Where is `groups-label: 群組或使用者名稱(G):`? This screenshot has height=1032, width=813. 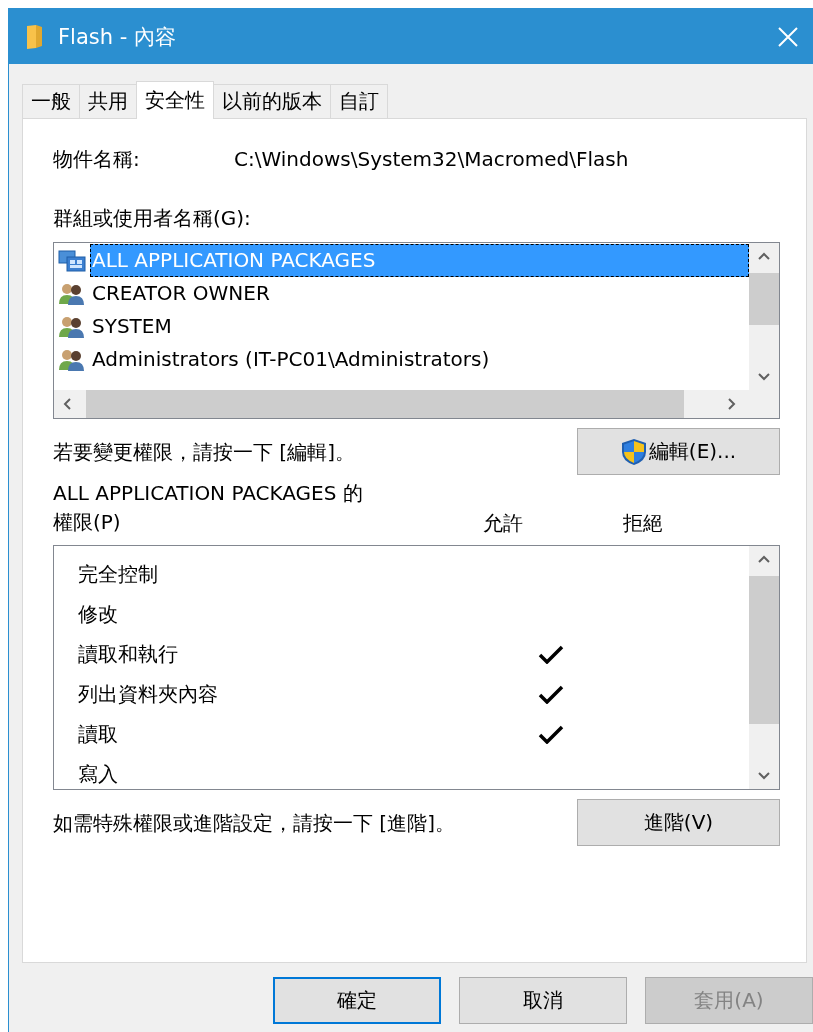 groups-label: 群組或使用者名稱(G): is located at coordinates (152, 218).